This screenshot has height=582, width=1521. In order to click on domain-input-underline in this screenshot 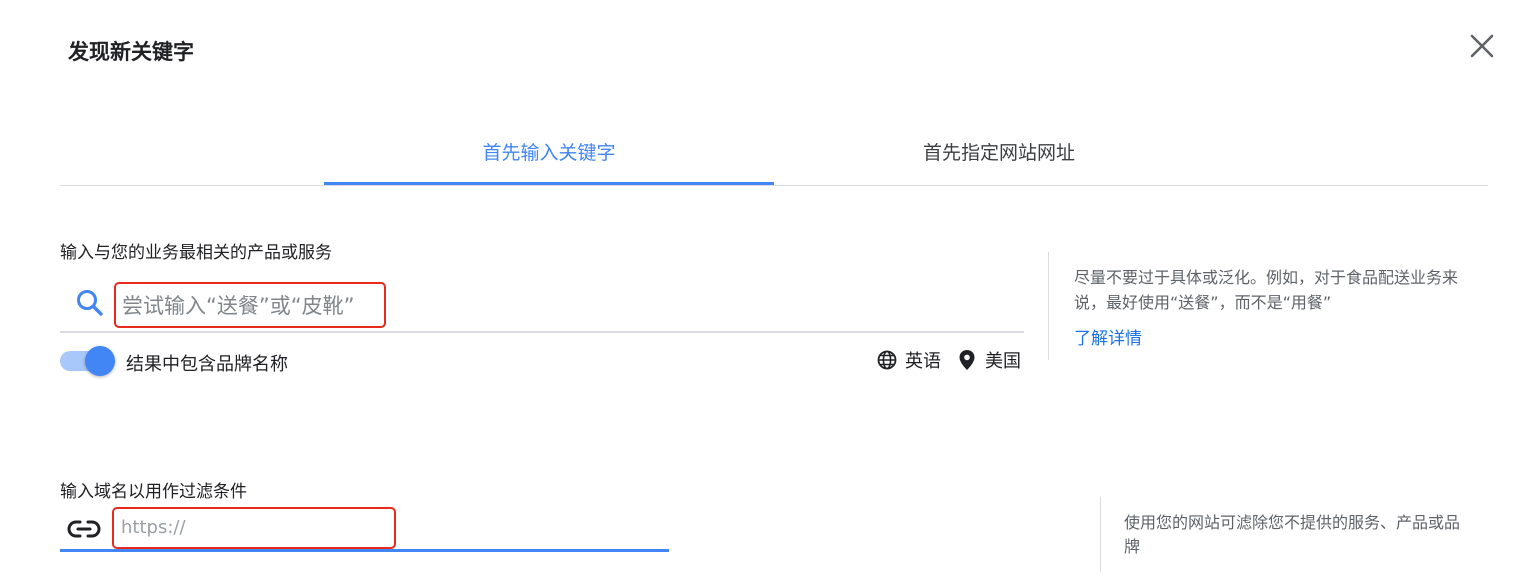, I will do `click(364, 550)`.